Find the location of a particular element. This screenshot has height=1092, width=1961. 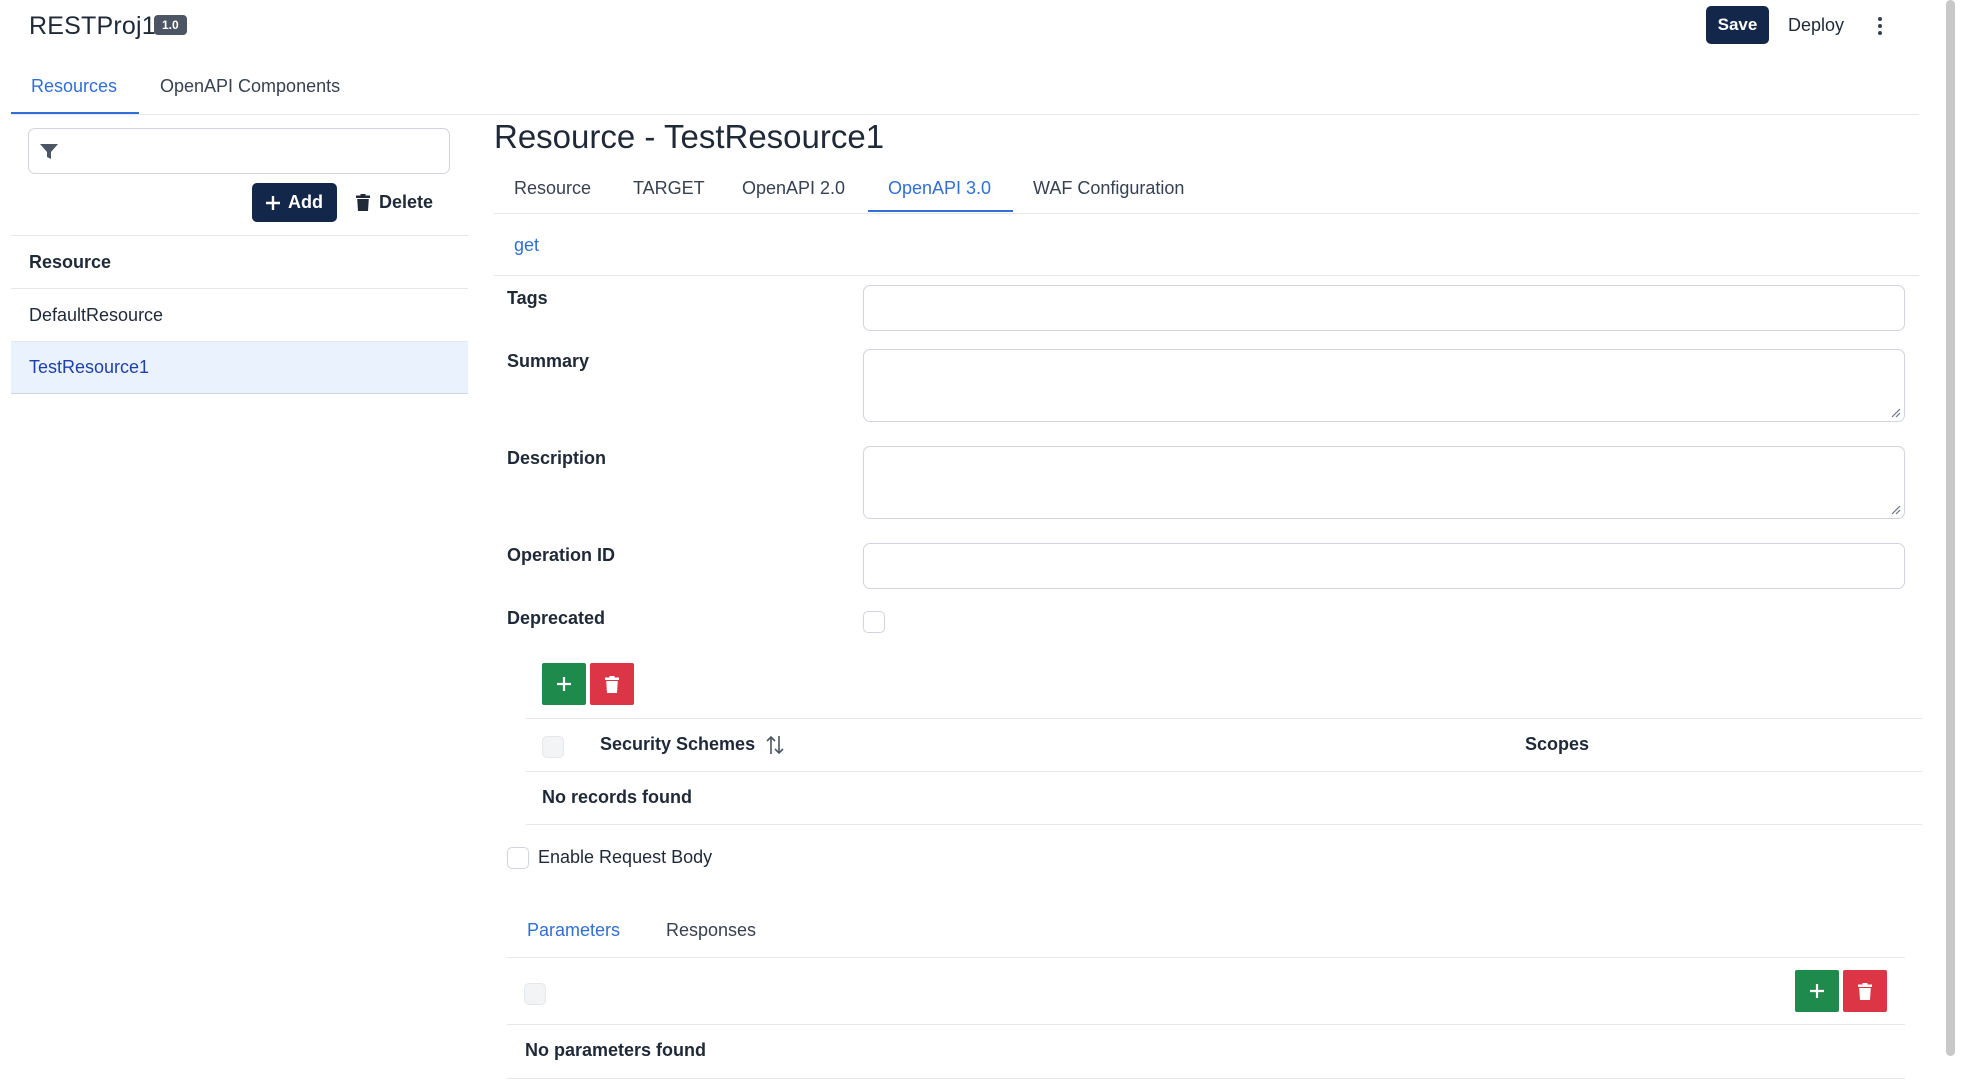

sub-tabs-divider is located at coordinates (1206, 213).